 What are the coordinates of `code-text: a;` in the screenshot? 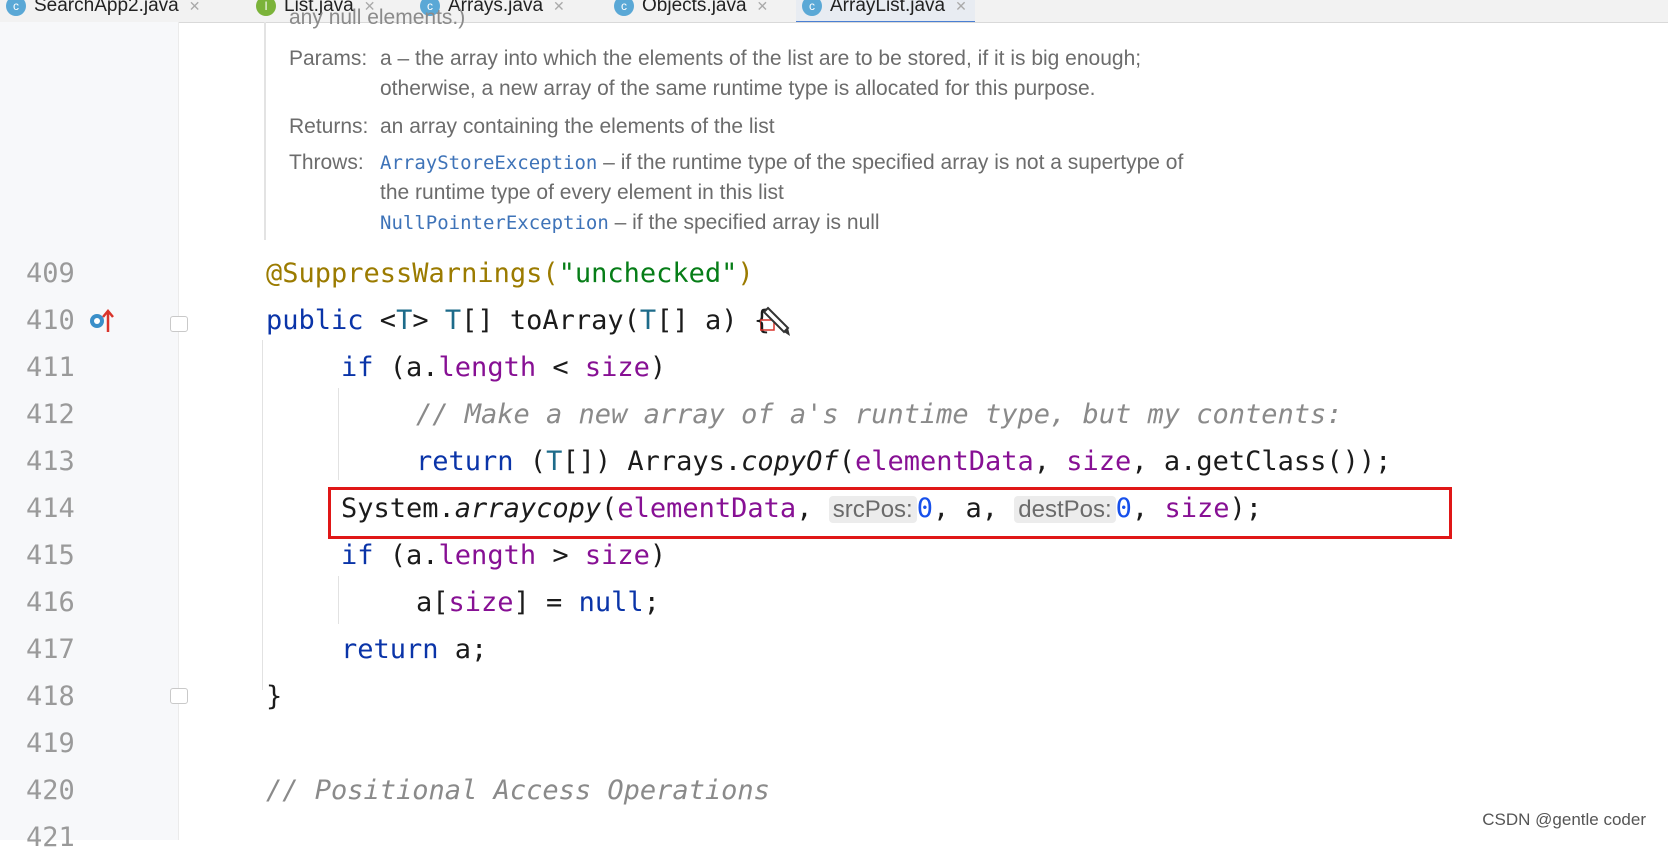 It's located at (463, 649).